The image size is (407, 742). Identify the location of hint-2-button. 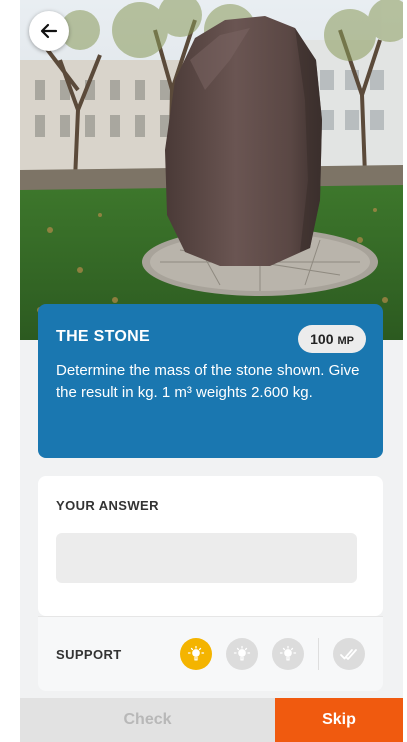
(242, 654).